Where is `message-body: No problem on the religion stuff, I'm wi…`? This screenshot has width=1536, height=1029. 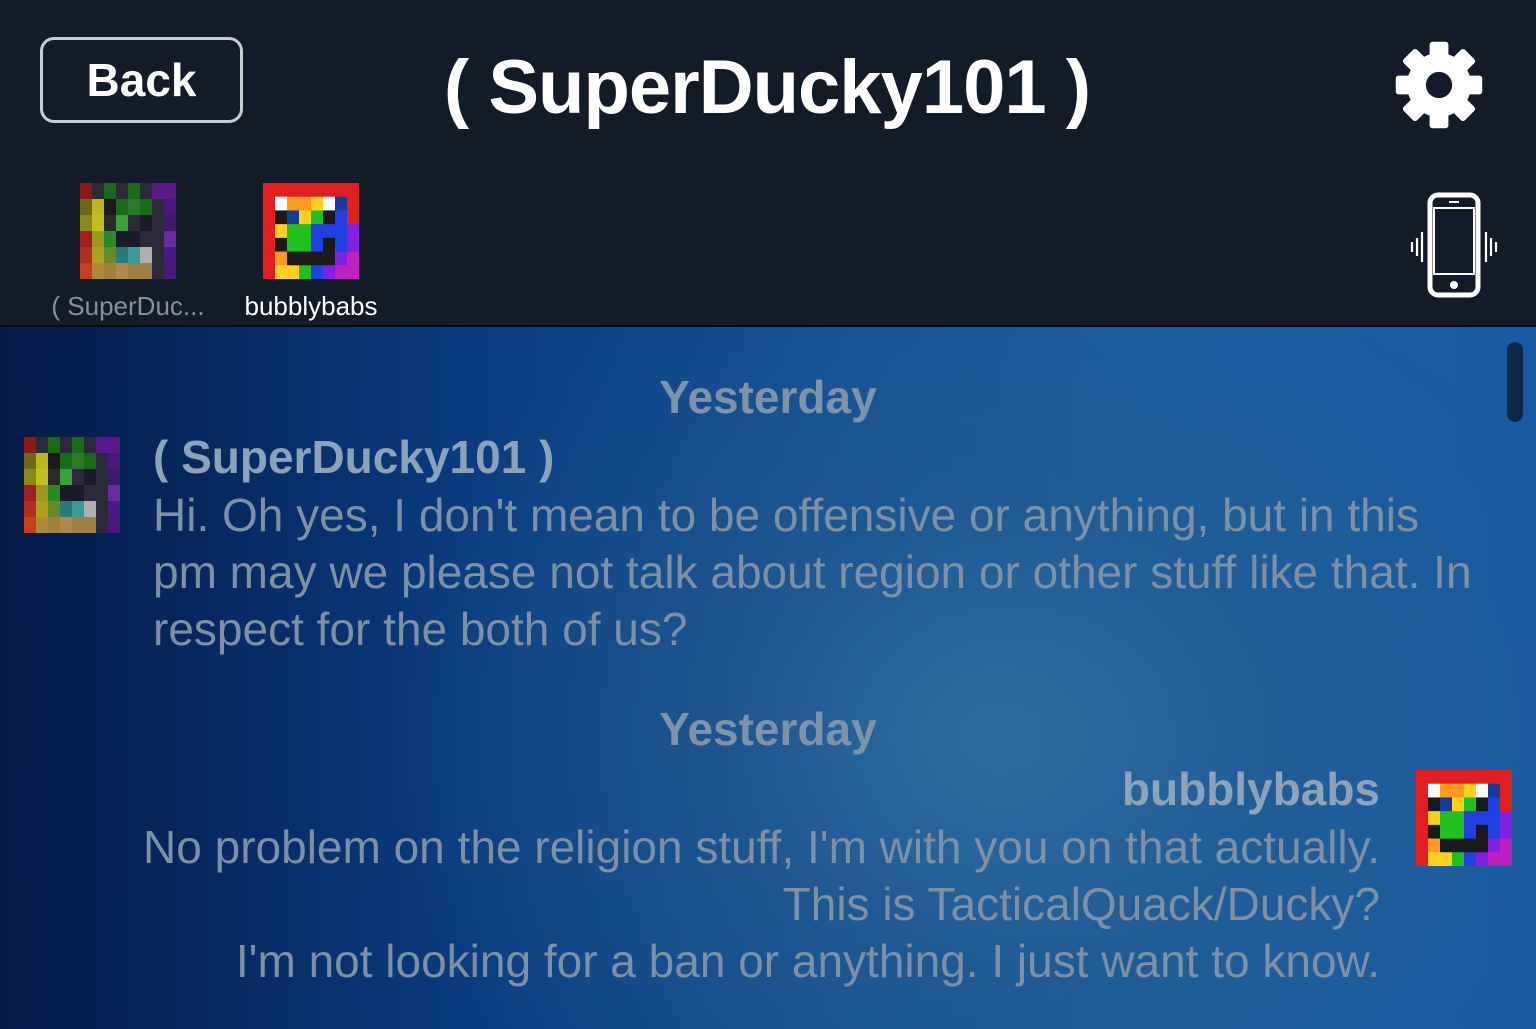
message-body: No problem on the religion stuff, I'm wi… is located at coordinates (730, 904).